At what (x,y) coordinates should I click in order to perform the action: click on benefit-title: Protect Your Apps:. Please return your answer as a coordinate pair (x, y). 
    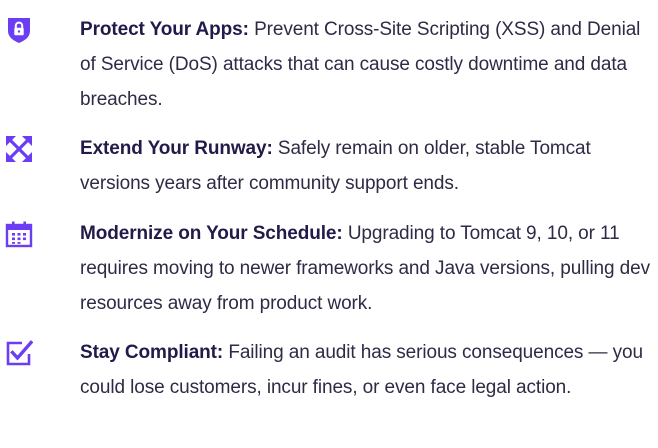
    Looking at the image, I should click on (164, 29).